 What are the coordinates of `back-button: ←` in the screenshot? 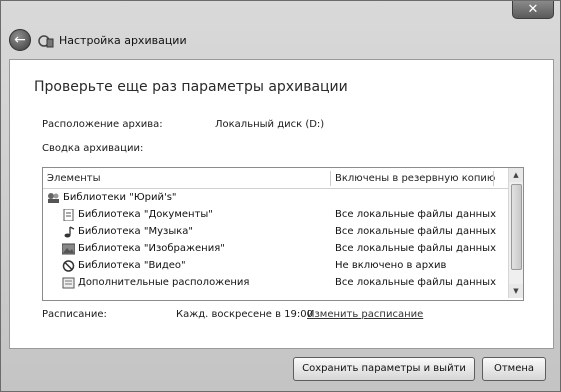 It's located at (20, 40).